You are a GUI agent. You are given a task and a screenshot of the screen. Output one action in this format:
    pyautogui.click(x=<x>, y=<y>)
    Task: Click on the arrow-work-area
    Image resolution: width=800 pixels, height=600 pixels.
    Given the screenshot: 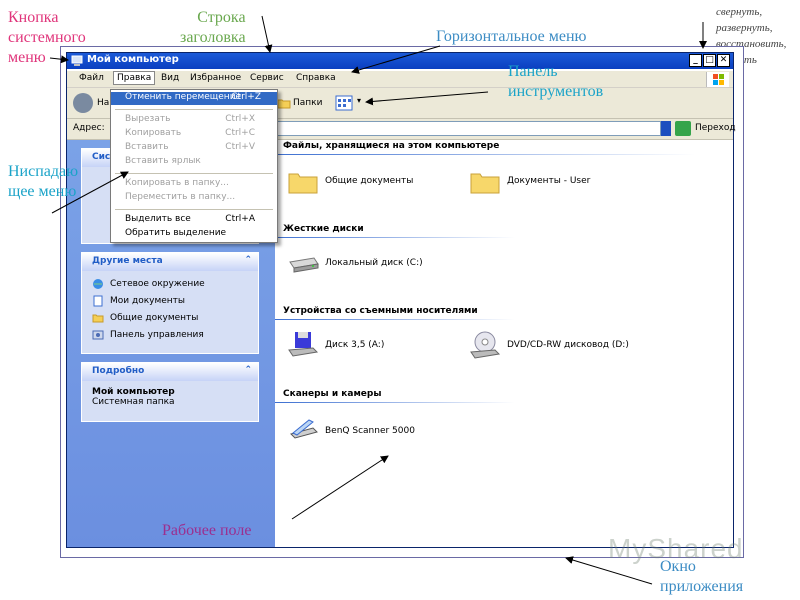 What is the action you would take?
    pyautogui.click(x=340, y=487)
    